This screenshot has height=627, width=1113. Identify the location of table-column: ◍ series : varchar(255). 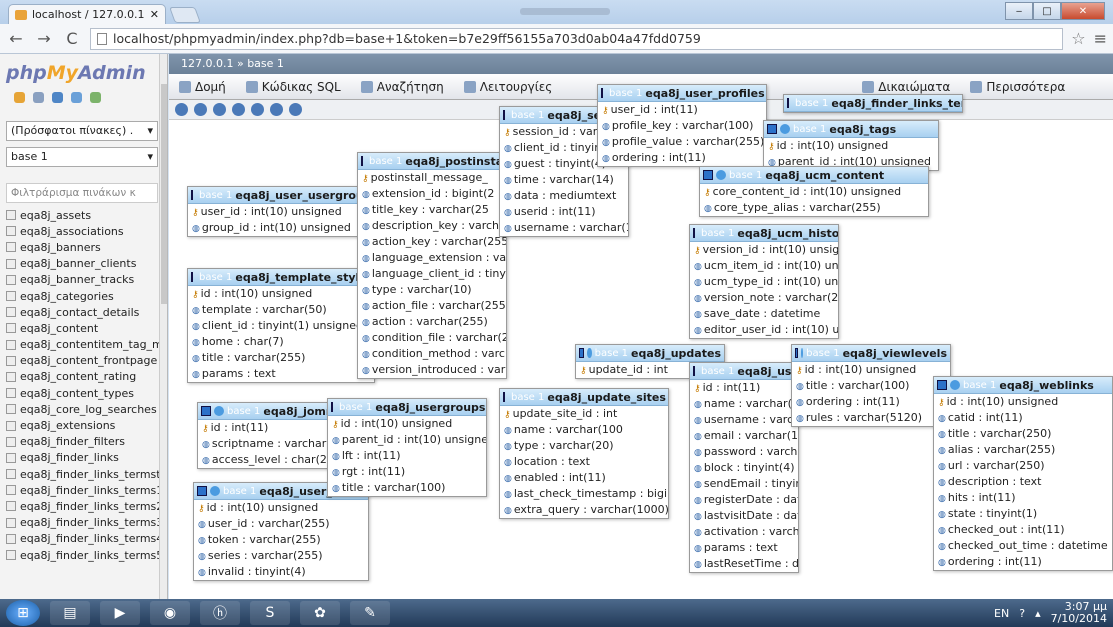
(281, 556).